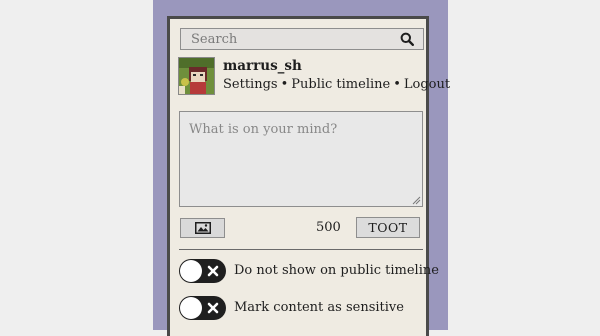  I want to click on account-links: Settings • Public timeline • Logout, so click(336, 84).